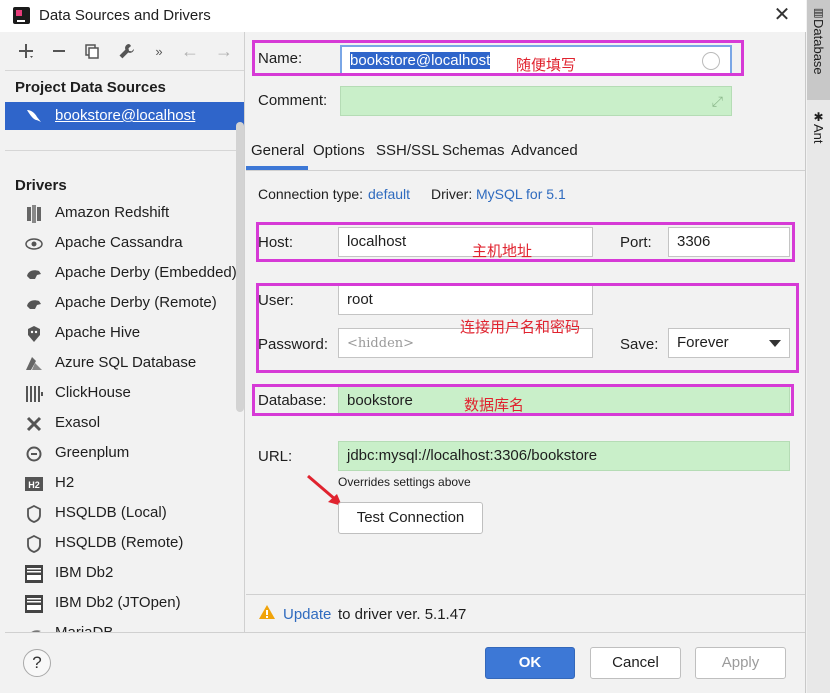 This screenshot has width=830, height=693. What do you see at coordinates (34, 628) in the screenshot?
I see `mariadb-icon` at bounding box center [34, 628].